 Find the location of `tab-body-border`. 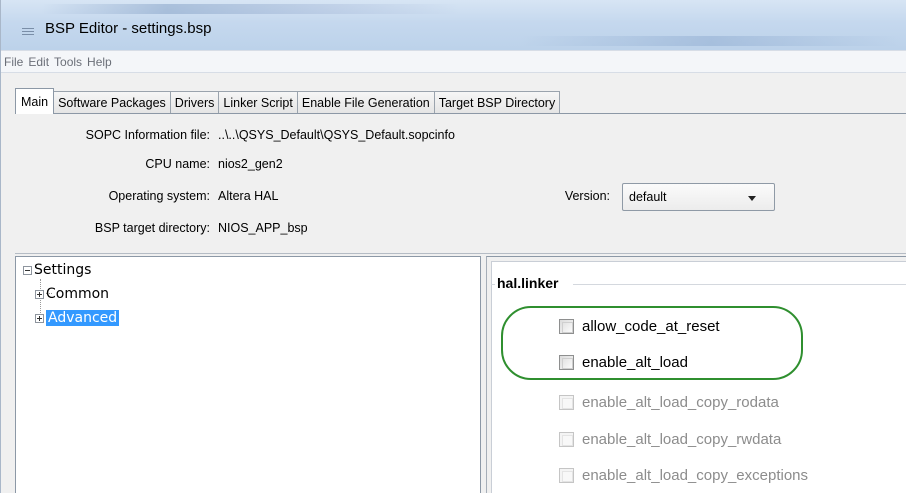

tab-body-border is located at coordinates (460, 113).